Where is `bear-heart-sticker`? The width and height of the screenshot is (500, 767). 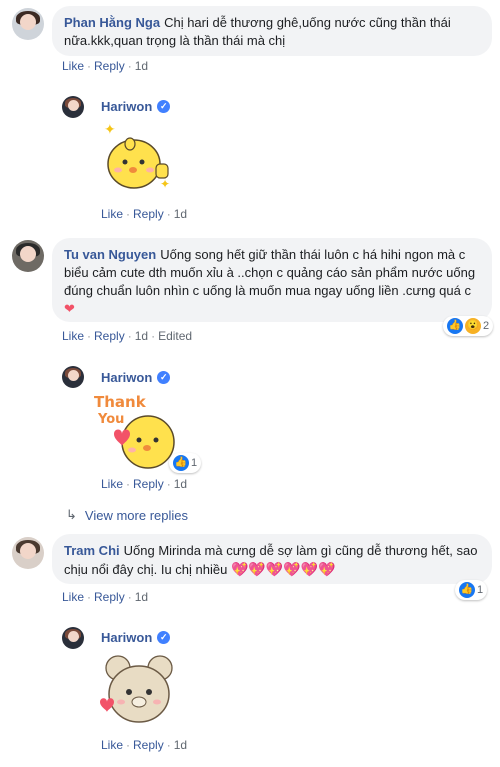 bear-heart-sticker is located at coordinates (136, 689).